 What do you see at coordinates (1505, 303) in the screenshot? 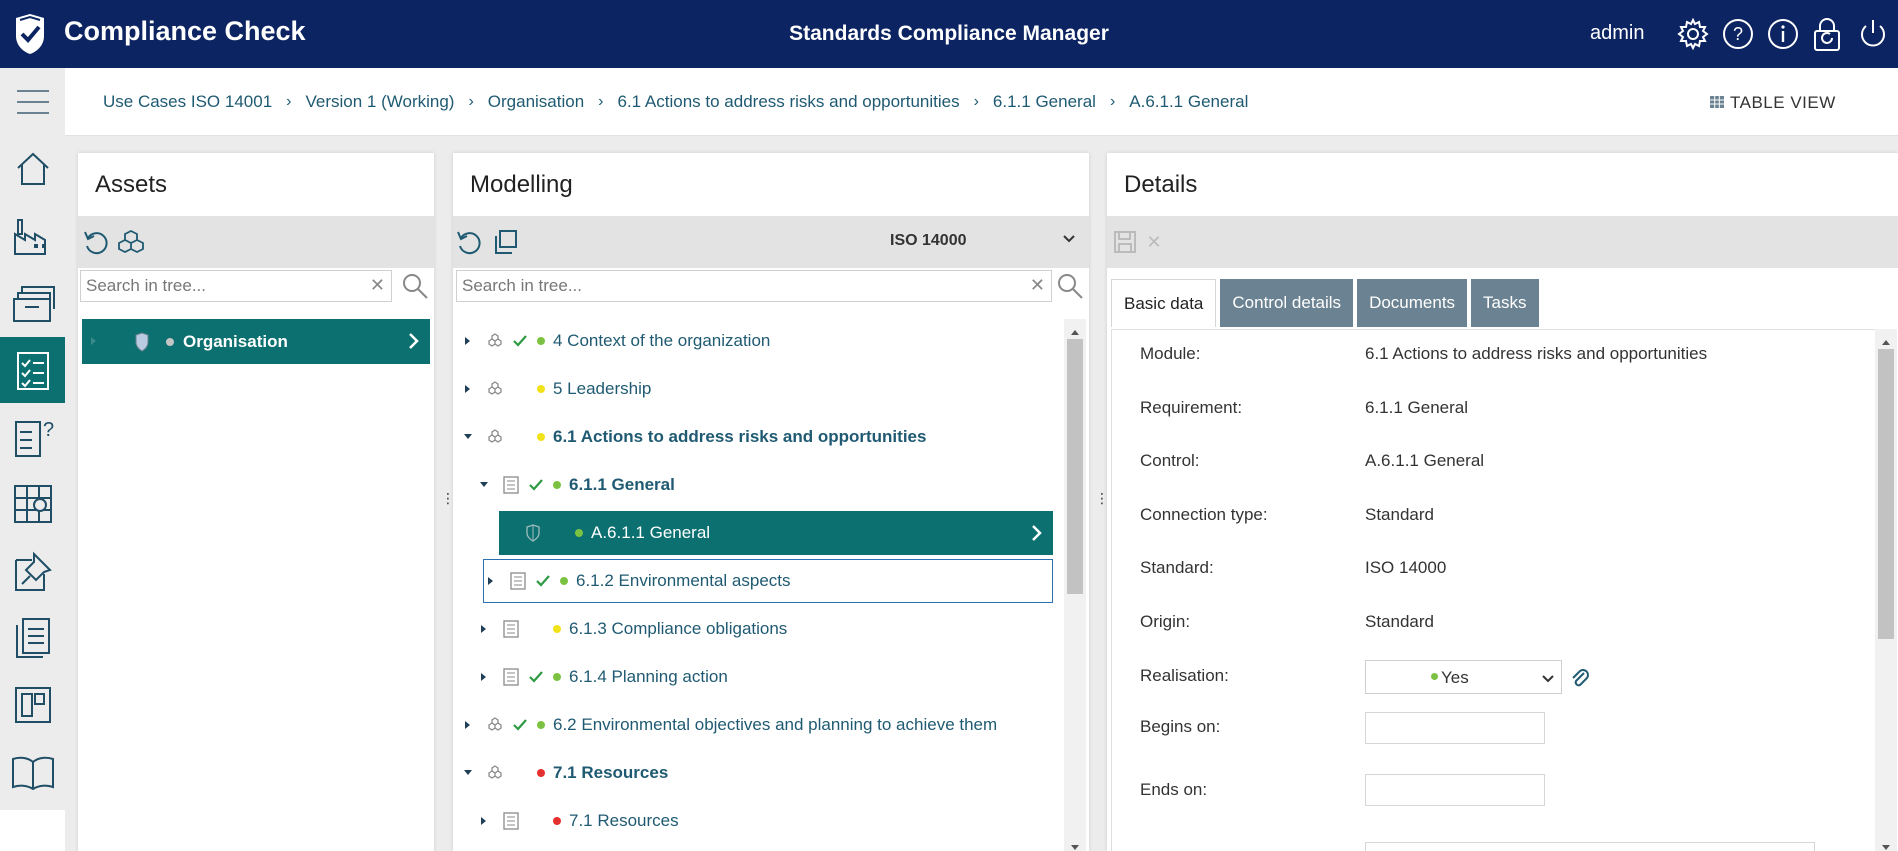
I see `tab-tasks: Tasks` at bounding box center [1505, 303].